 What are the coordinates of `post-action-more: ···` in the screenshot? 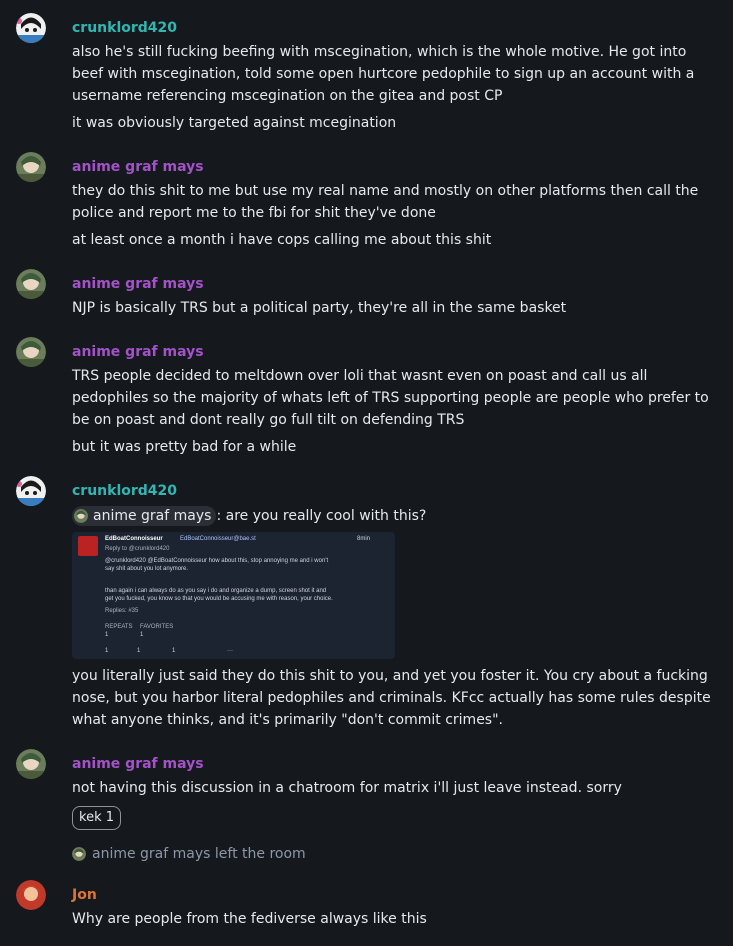 It's located at (230, 651).